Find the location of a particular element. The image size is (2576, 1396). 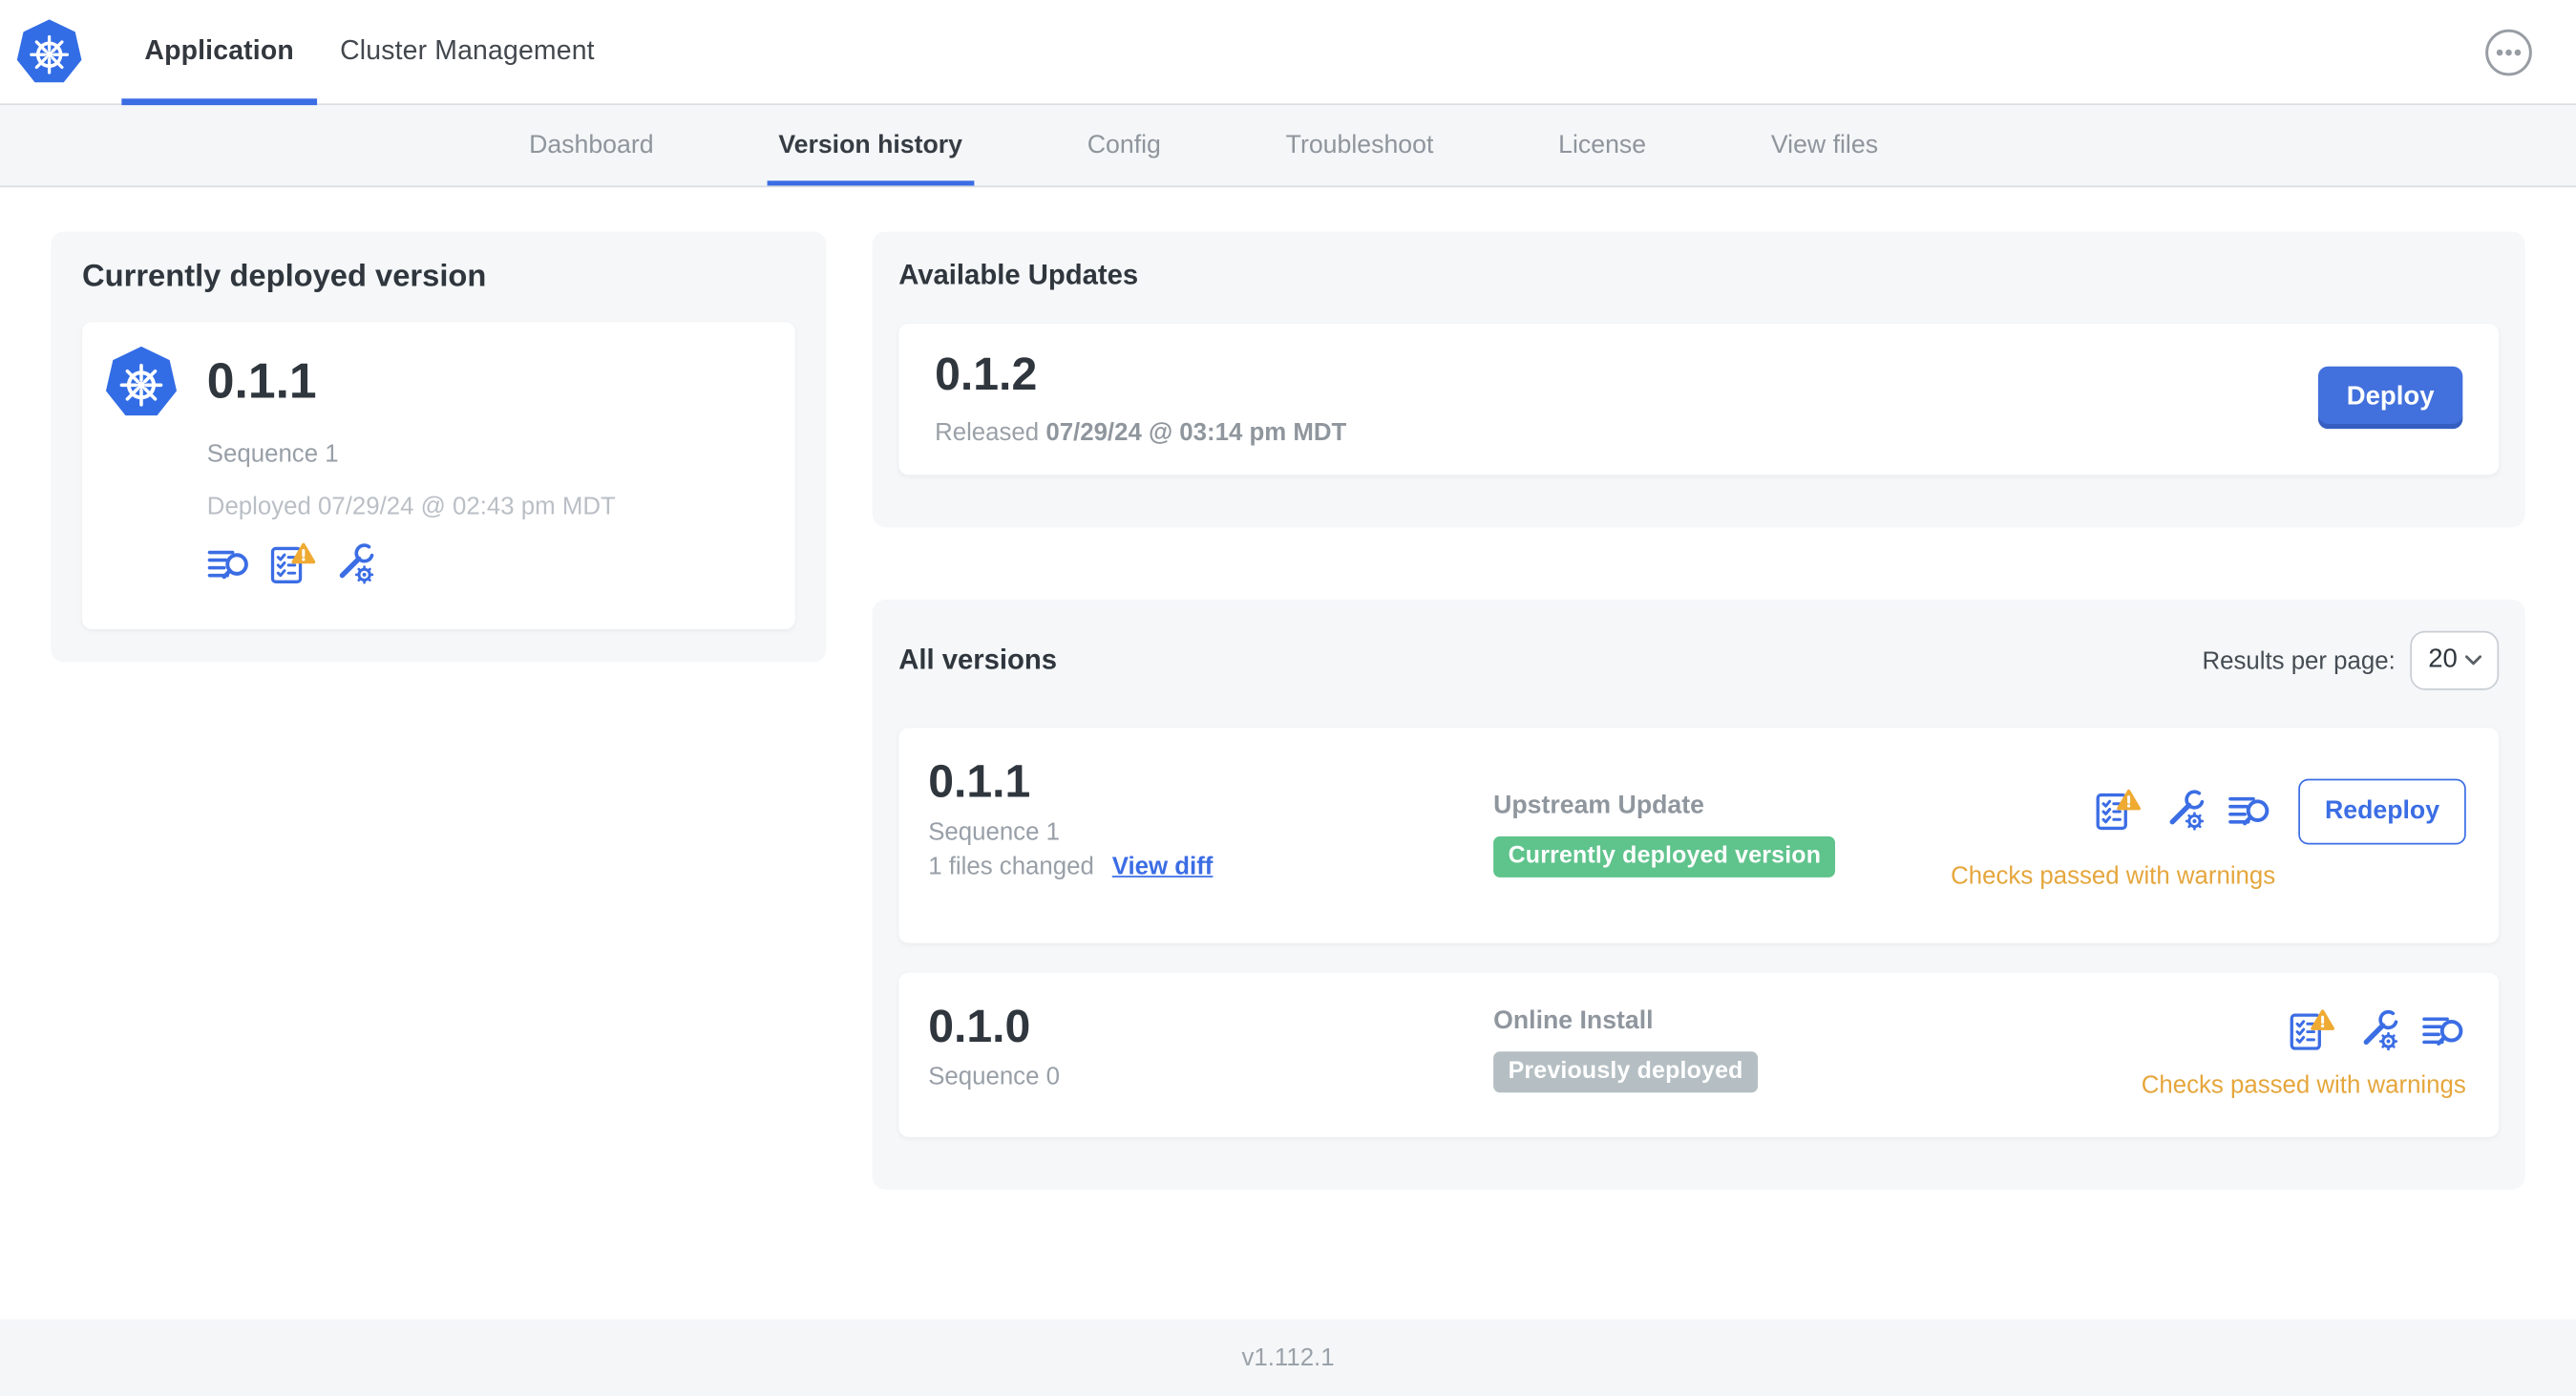

deployed-version-number: 0.1.1 is located at coordinates (261, 382).